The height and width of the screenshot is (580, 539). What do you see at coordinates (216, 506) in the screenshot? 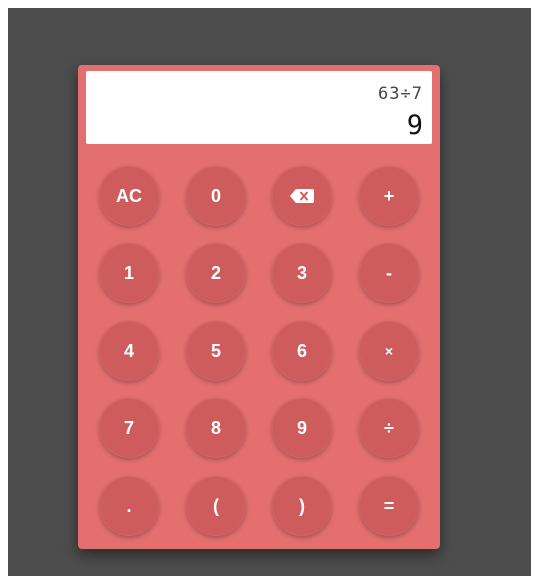
I see `open-paren-button: (` at bounding box center [216, 506].